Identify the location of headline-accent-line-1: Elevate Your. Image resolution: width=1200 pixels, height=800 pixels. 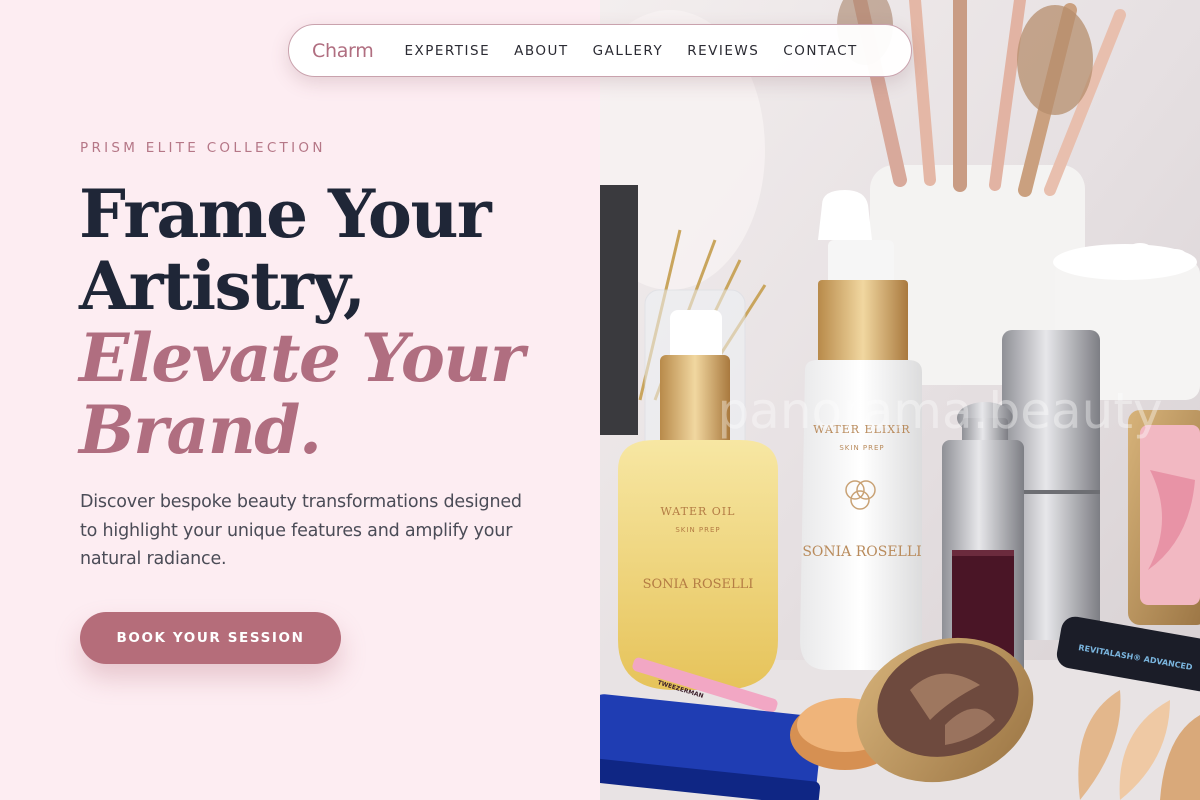
(302, 358).